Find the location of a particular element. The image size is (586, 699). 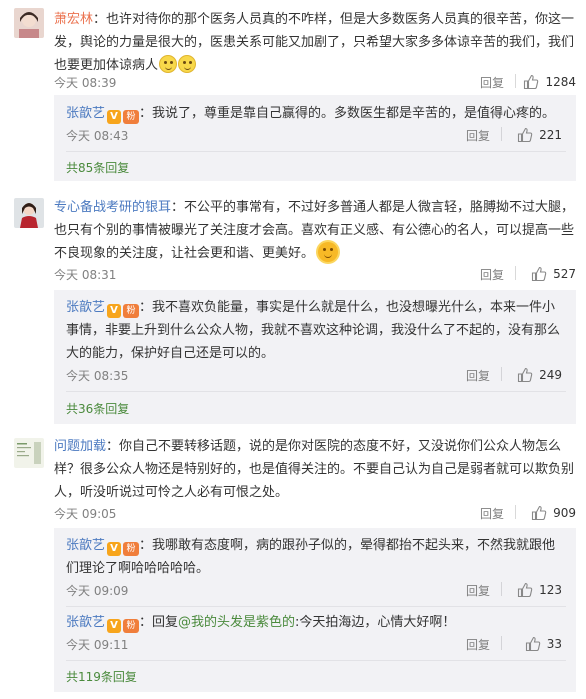

like-count: 33 is located at coordinates (554, 644).